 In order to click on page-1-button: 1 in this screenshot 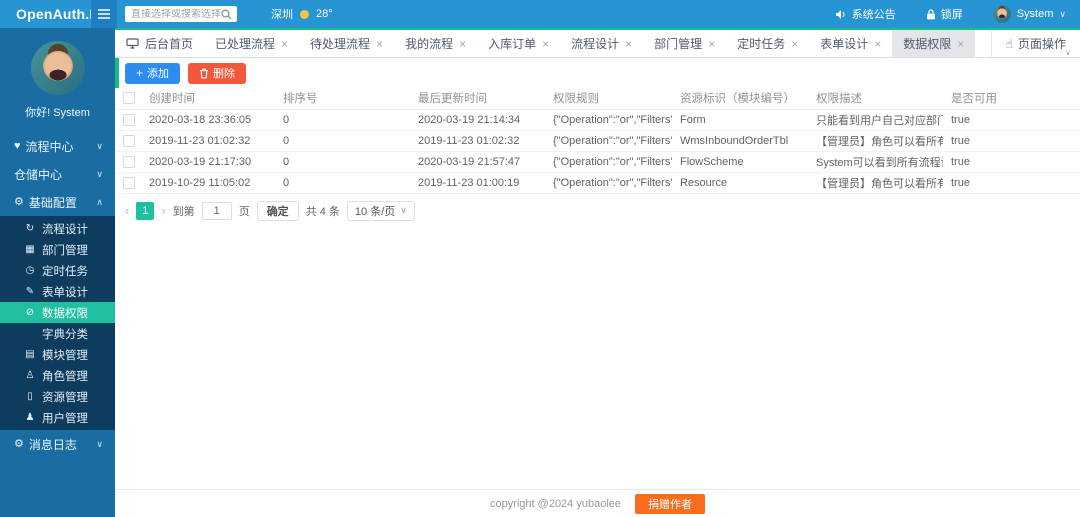, I will do `click(145, 210)`.